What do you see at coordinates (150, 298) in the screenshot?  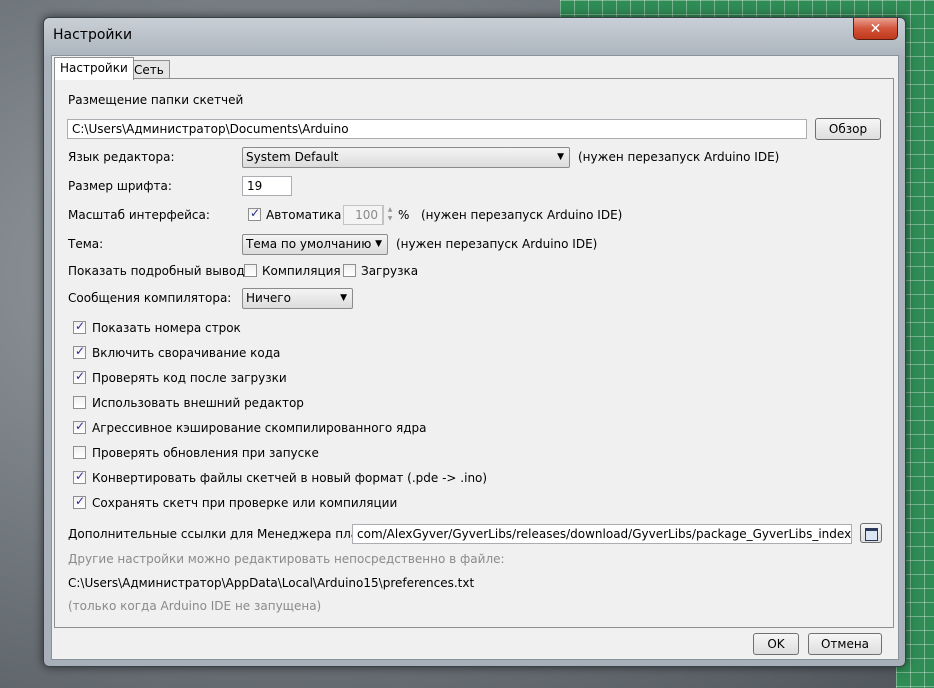 I see `compiler-warnings-label: Сообщения компилятора:` at bounding box center [150, 298].